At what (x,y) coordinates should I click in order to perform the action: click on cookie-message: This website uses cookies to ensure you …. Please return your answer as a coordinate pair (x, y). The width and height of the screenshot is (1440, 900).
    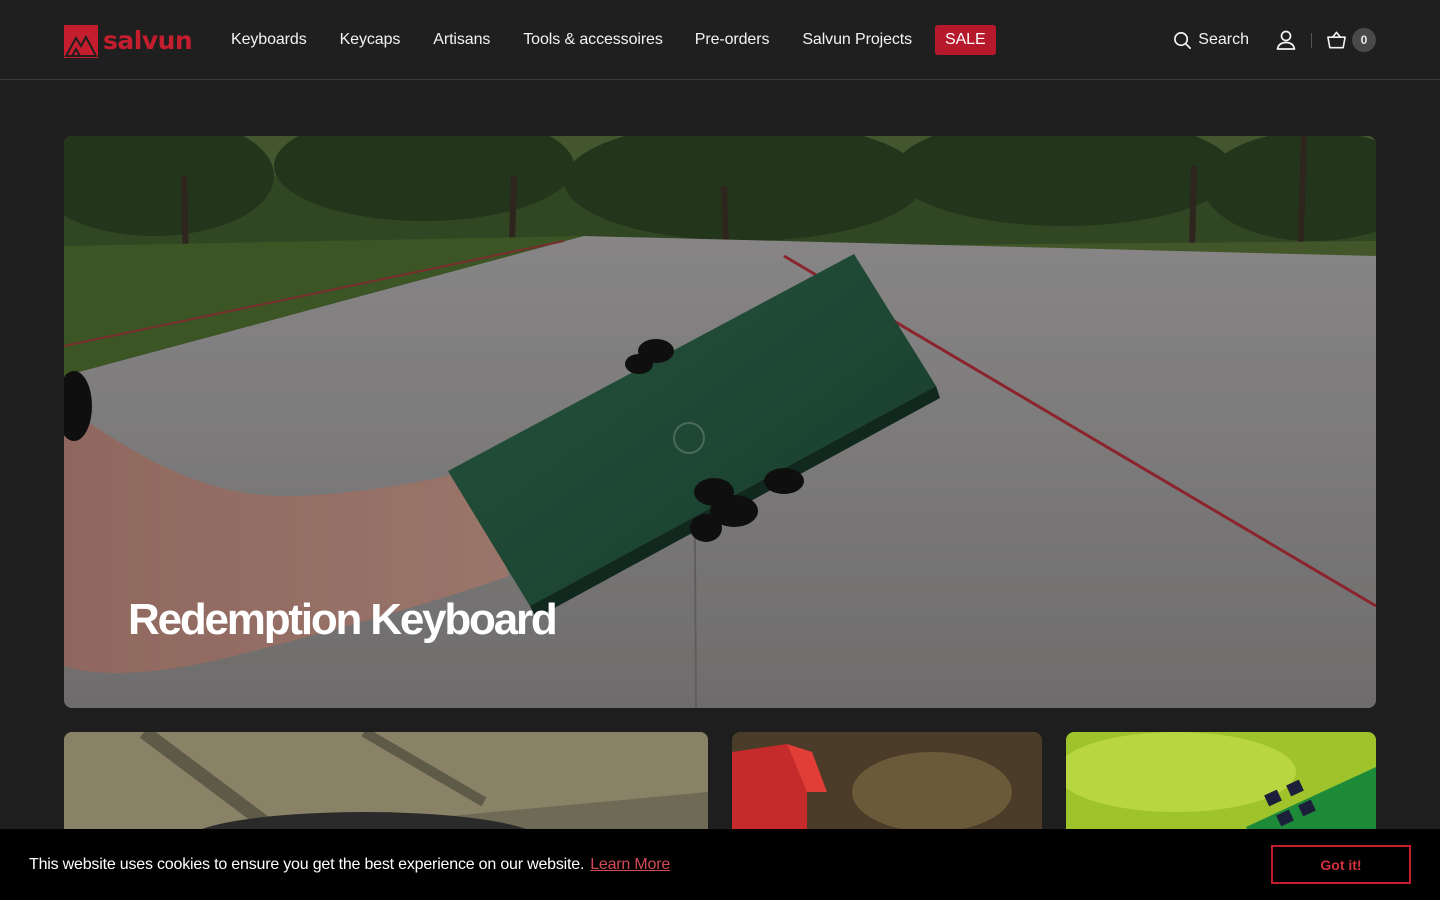
    Looking at the image, I should click on (307, 864).